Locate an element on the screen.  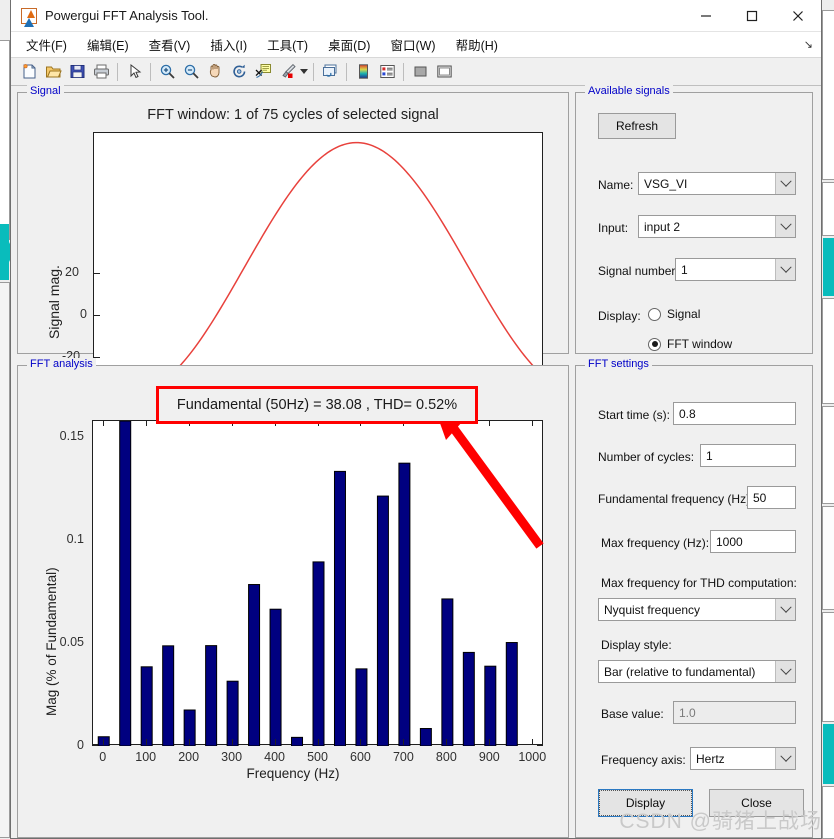
fft-y-axis-label: Mag (% of Fundamental) is located at coordinates (51, 641).